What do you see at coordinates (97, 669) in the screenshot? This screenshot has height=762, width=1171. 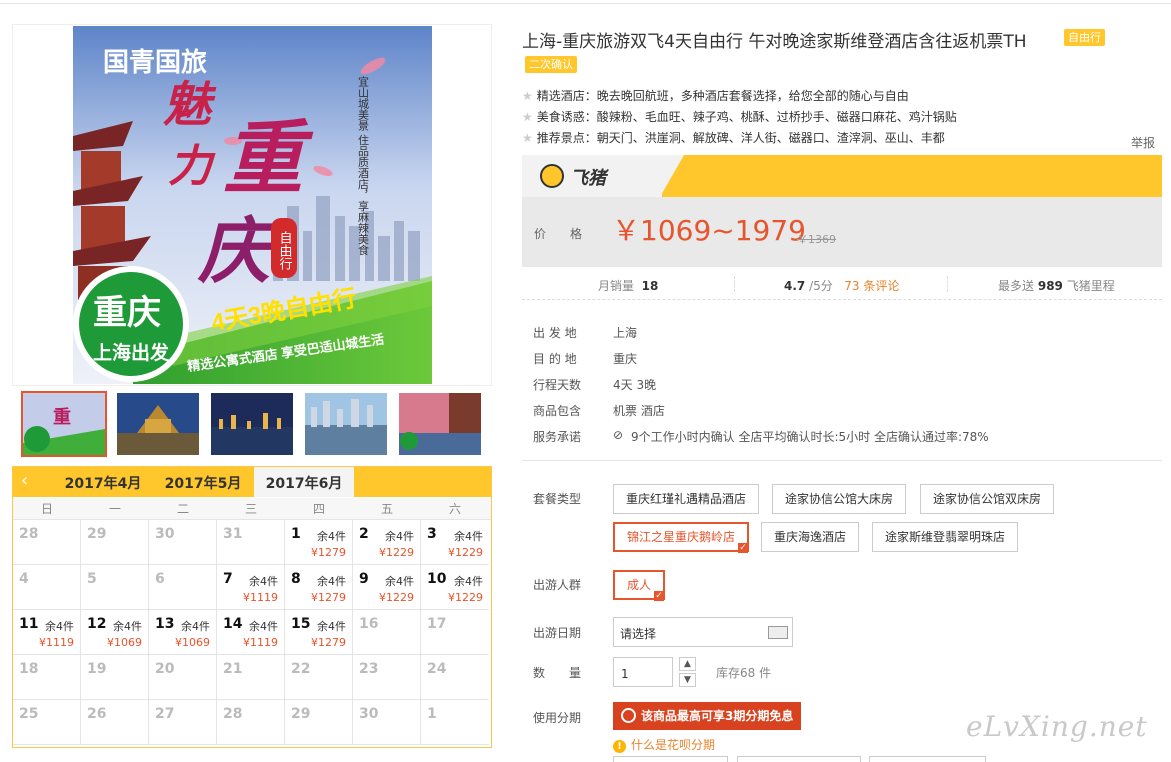 I see `day-number: 19` at bounding box center [97, 669].